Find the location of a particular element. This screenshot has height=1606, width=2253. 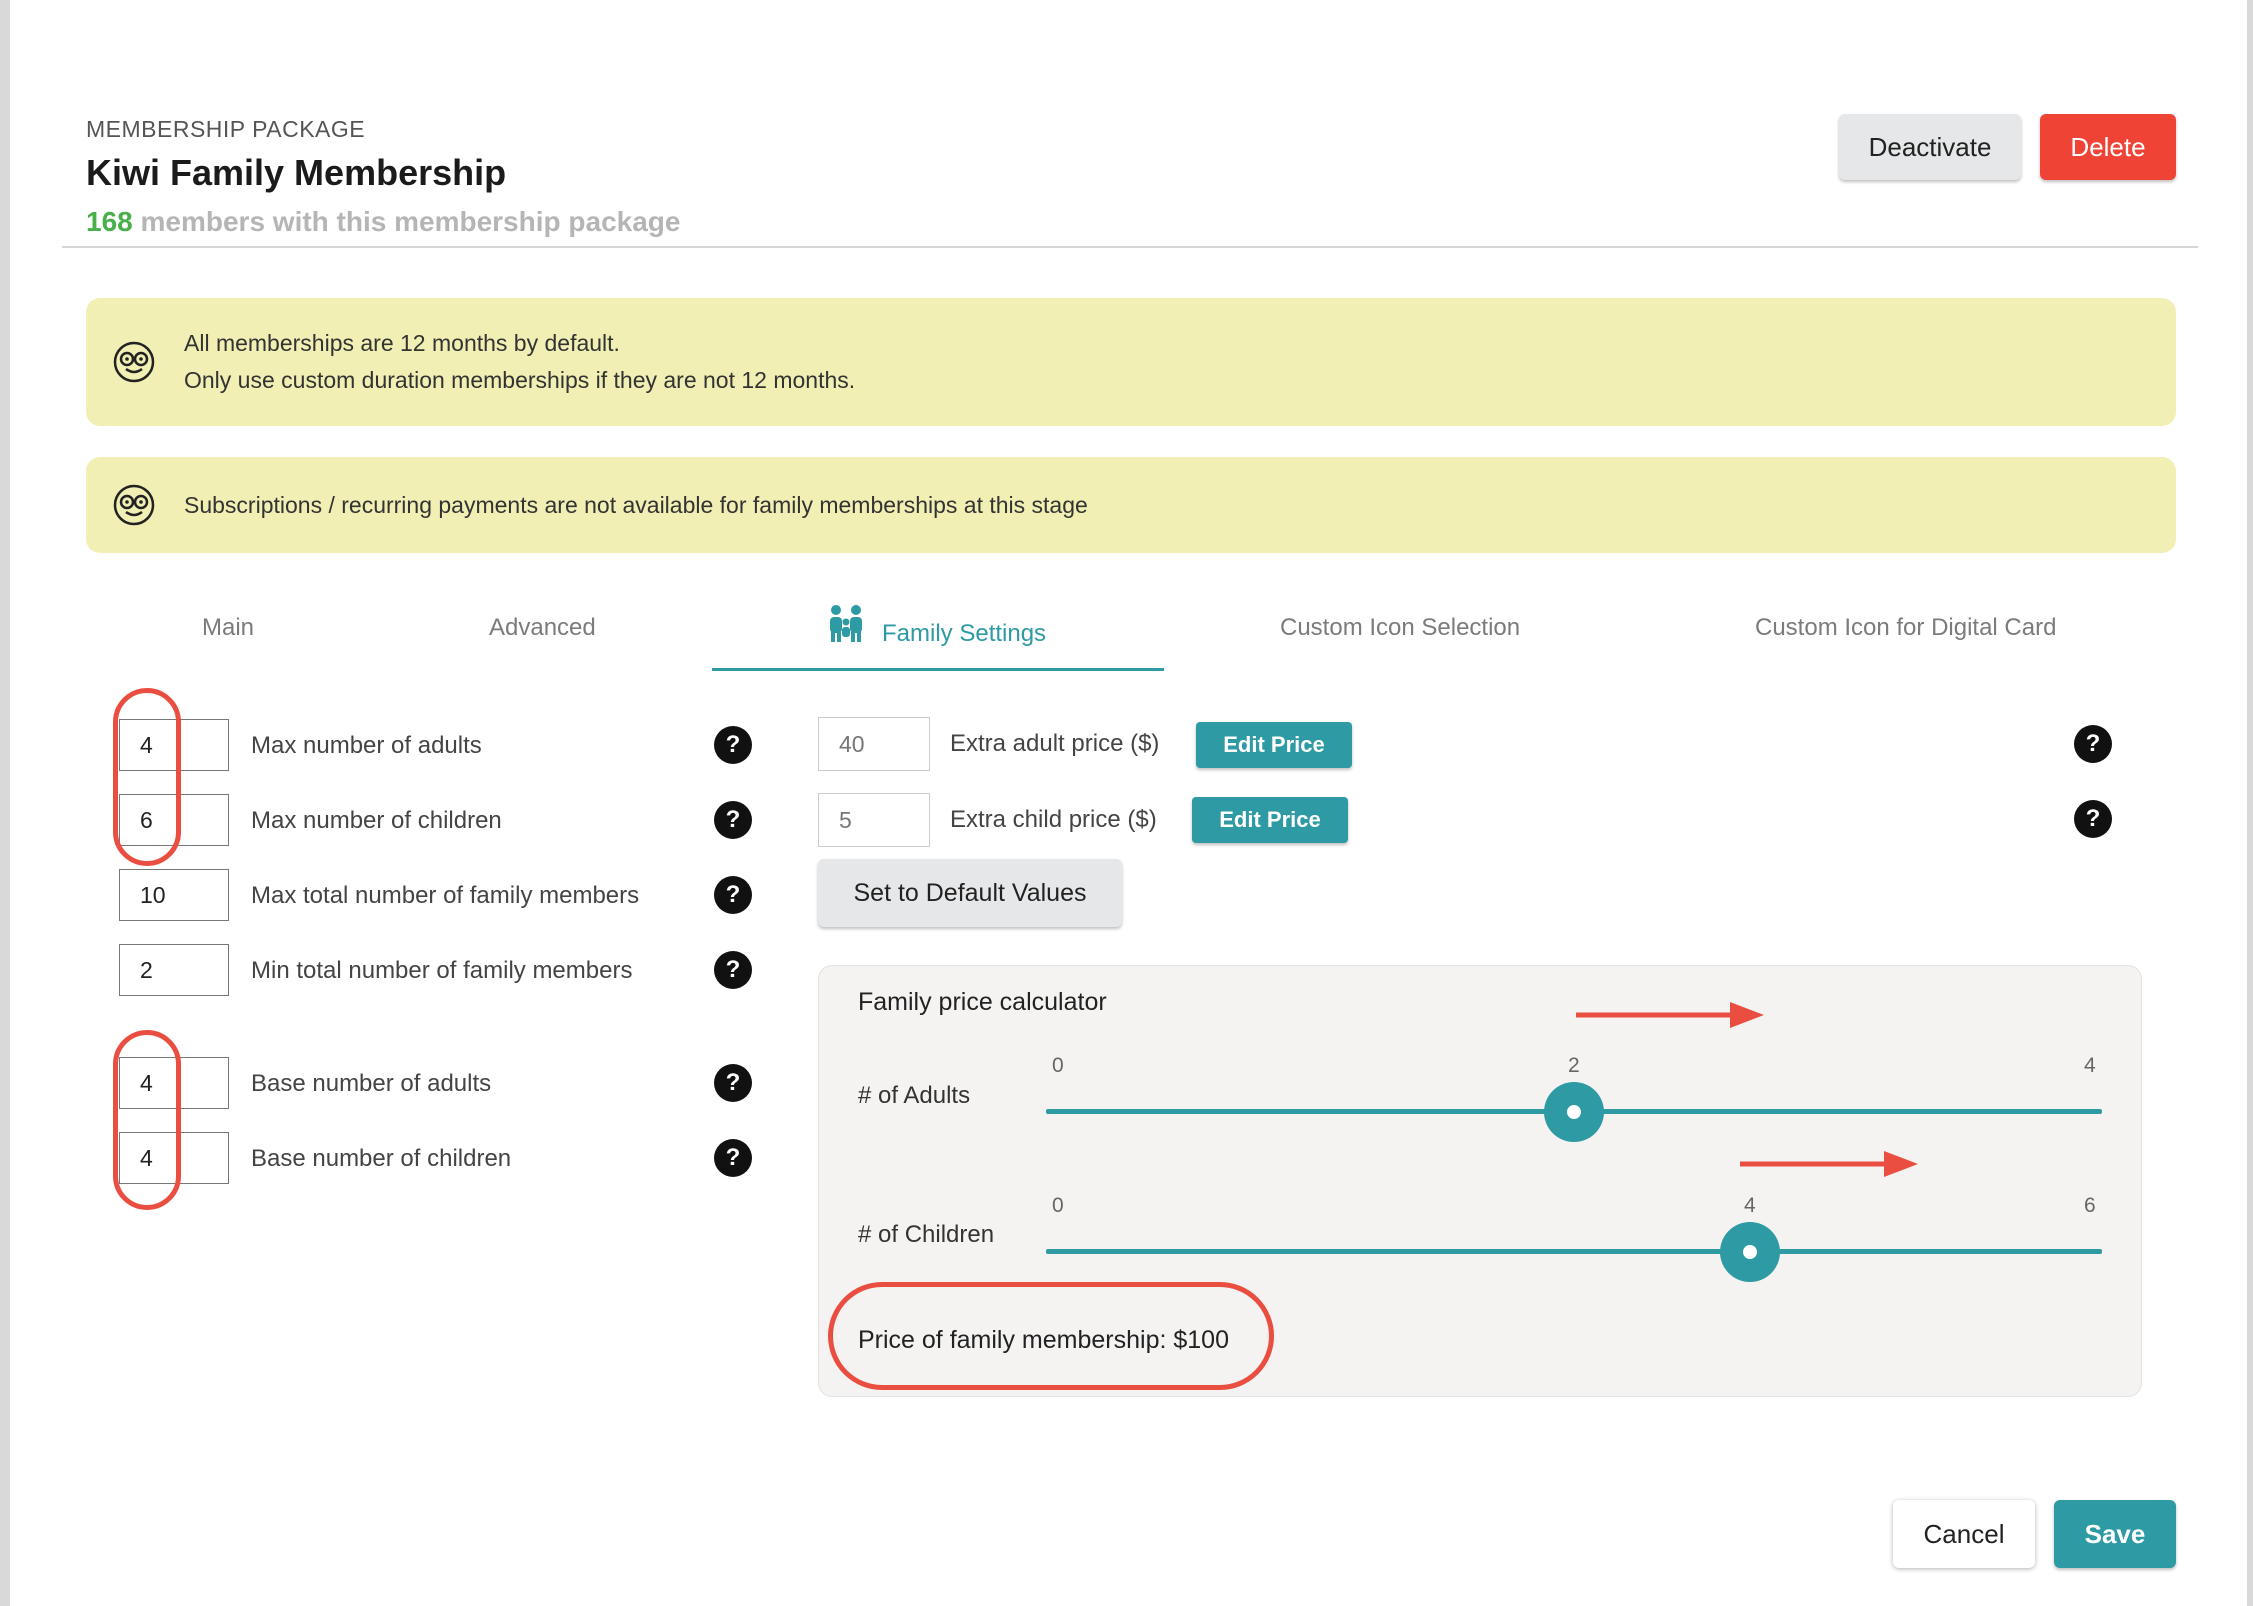

tab-label: Family Settings is located at coordinates (964, 633).